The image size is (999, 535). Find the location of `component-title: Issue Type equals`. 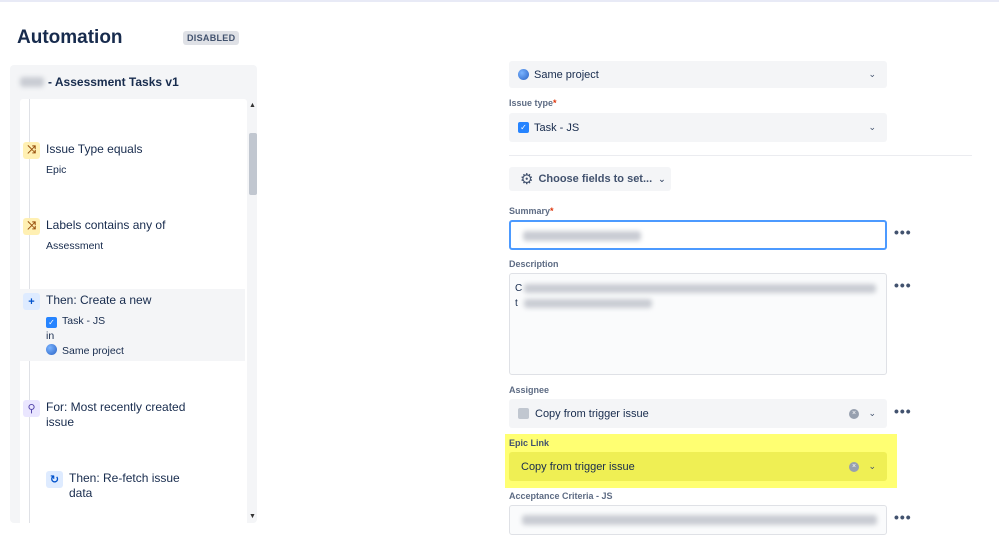

component-title: Issue Type equals is located at coordinates (94, 149).